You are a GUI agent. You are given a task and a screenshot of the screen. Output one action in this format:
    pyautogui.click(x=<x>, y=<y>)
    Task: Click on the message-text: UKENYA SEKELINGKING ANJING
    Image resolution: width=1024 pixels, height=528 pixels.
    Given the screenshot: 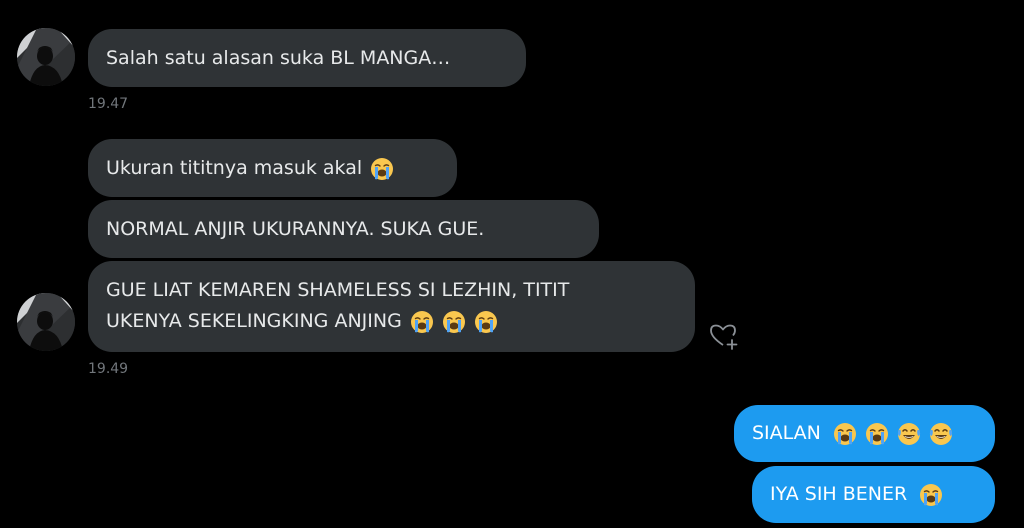 What is the action you would take?
    pyautogui.click(x=254, y=321)
    